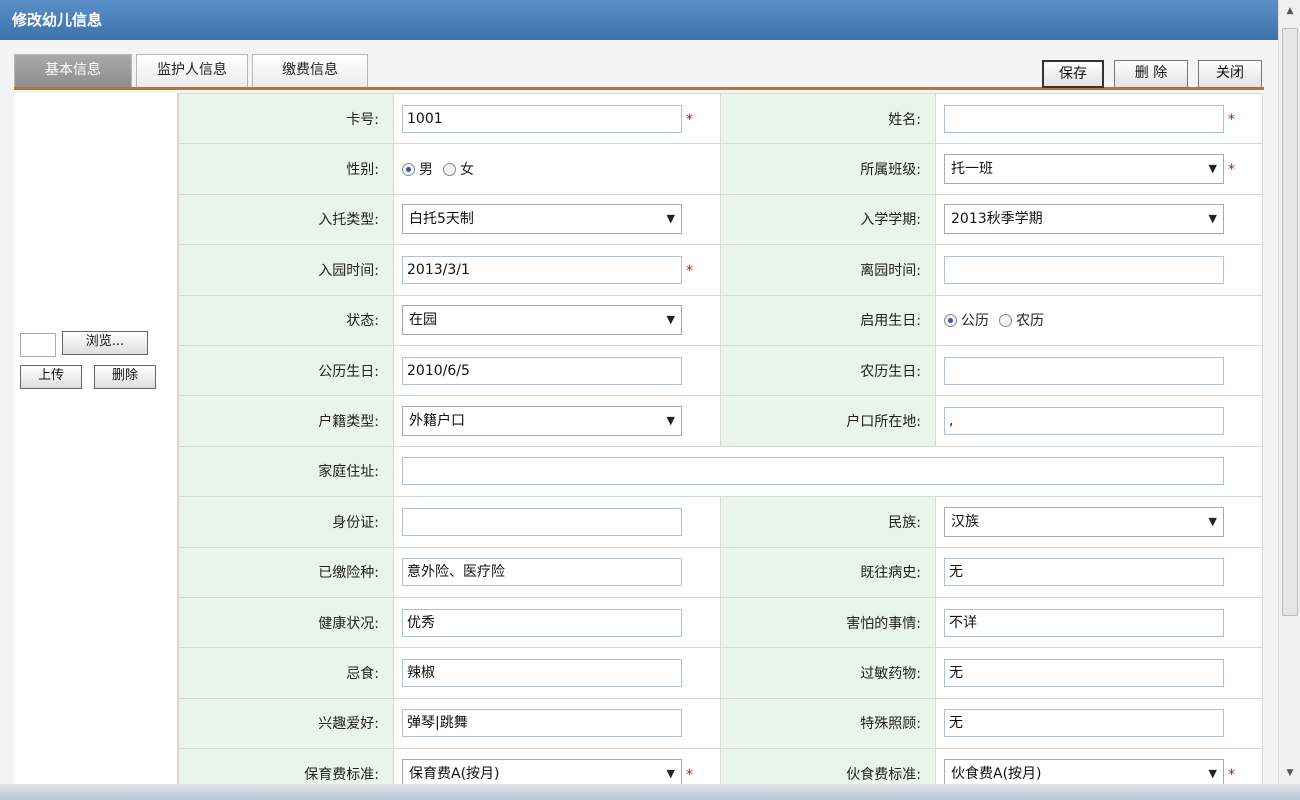 The image size is (1300, 800). I want to click on solar-birthday-label: 公历生日:, so click(286, 370).